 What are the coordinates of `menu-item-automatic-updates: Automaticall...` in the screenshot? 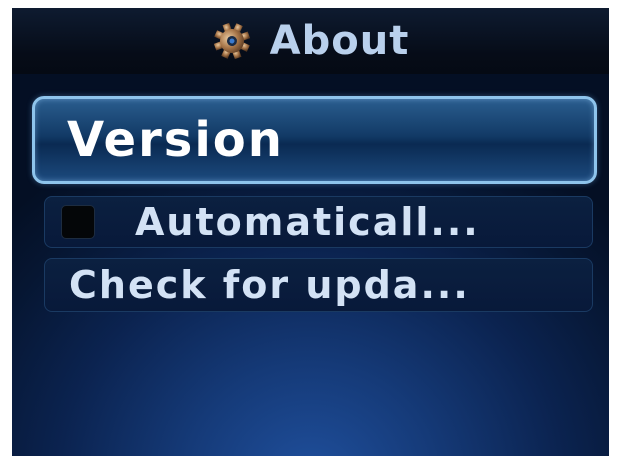 It's located at (318, 222).